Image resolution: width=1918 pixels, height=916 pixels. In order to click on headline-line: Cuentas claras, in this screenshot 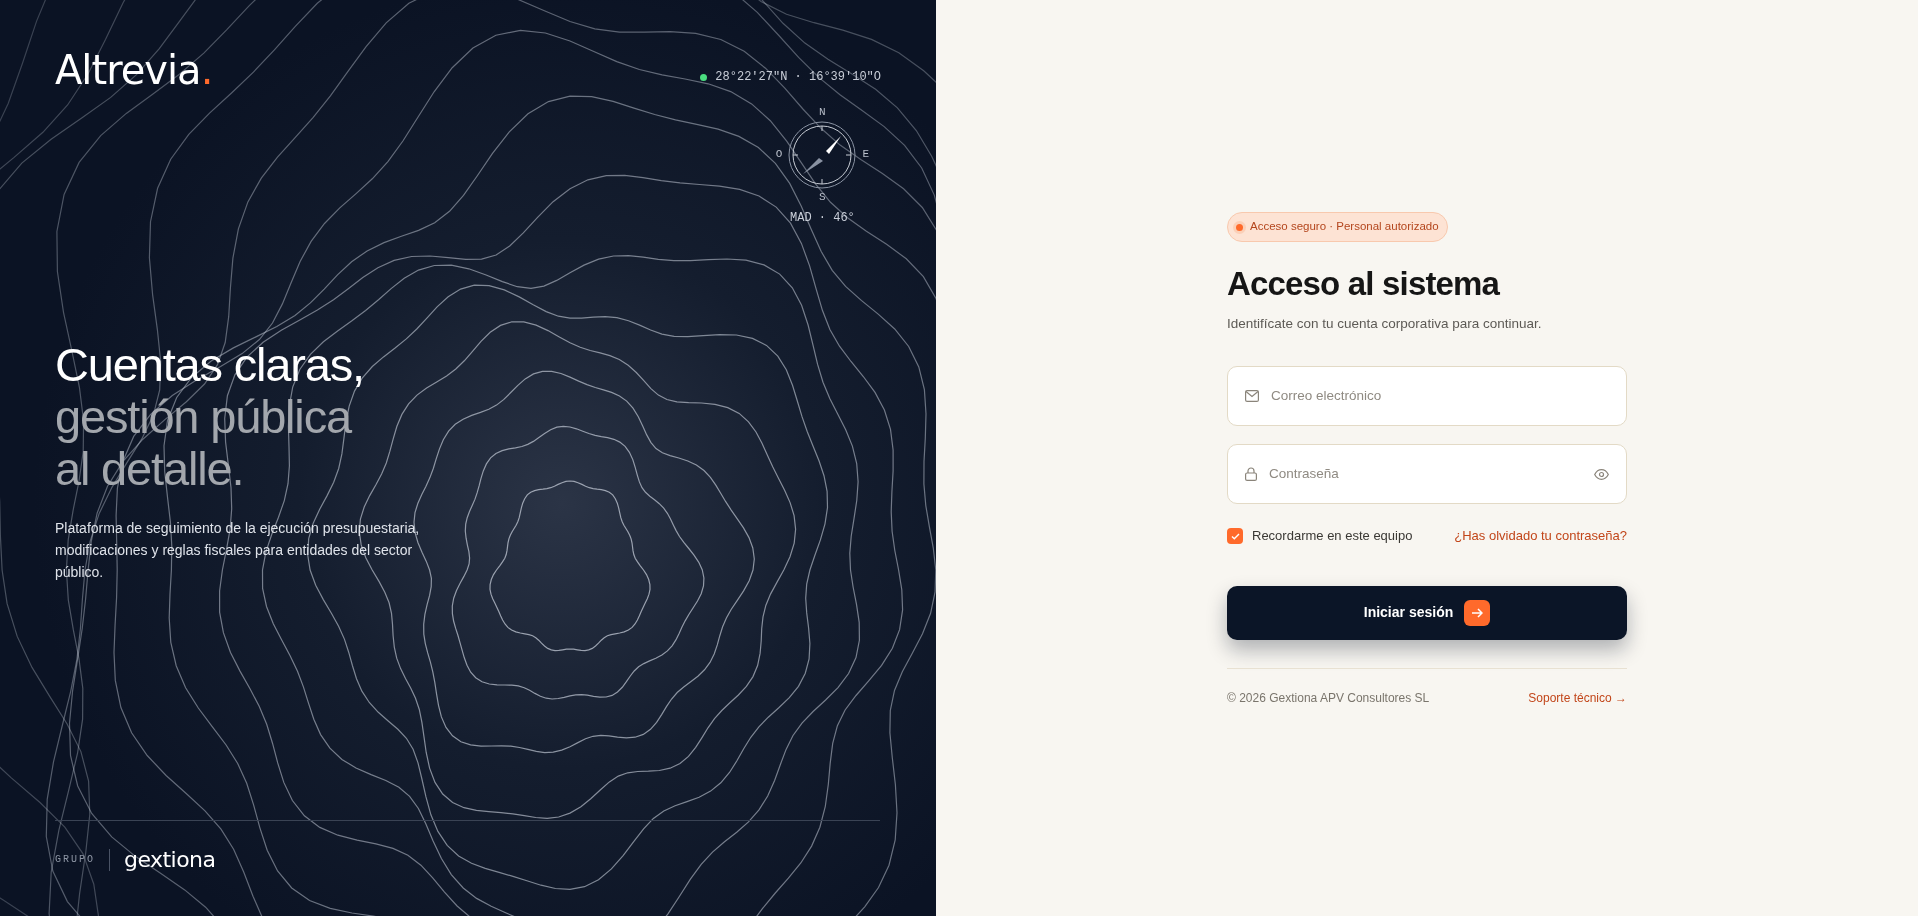, I will do `click(210, 365)`.